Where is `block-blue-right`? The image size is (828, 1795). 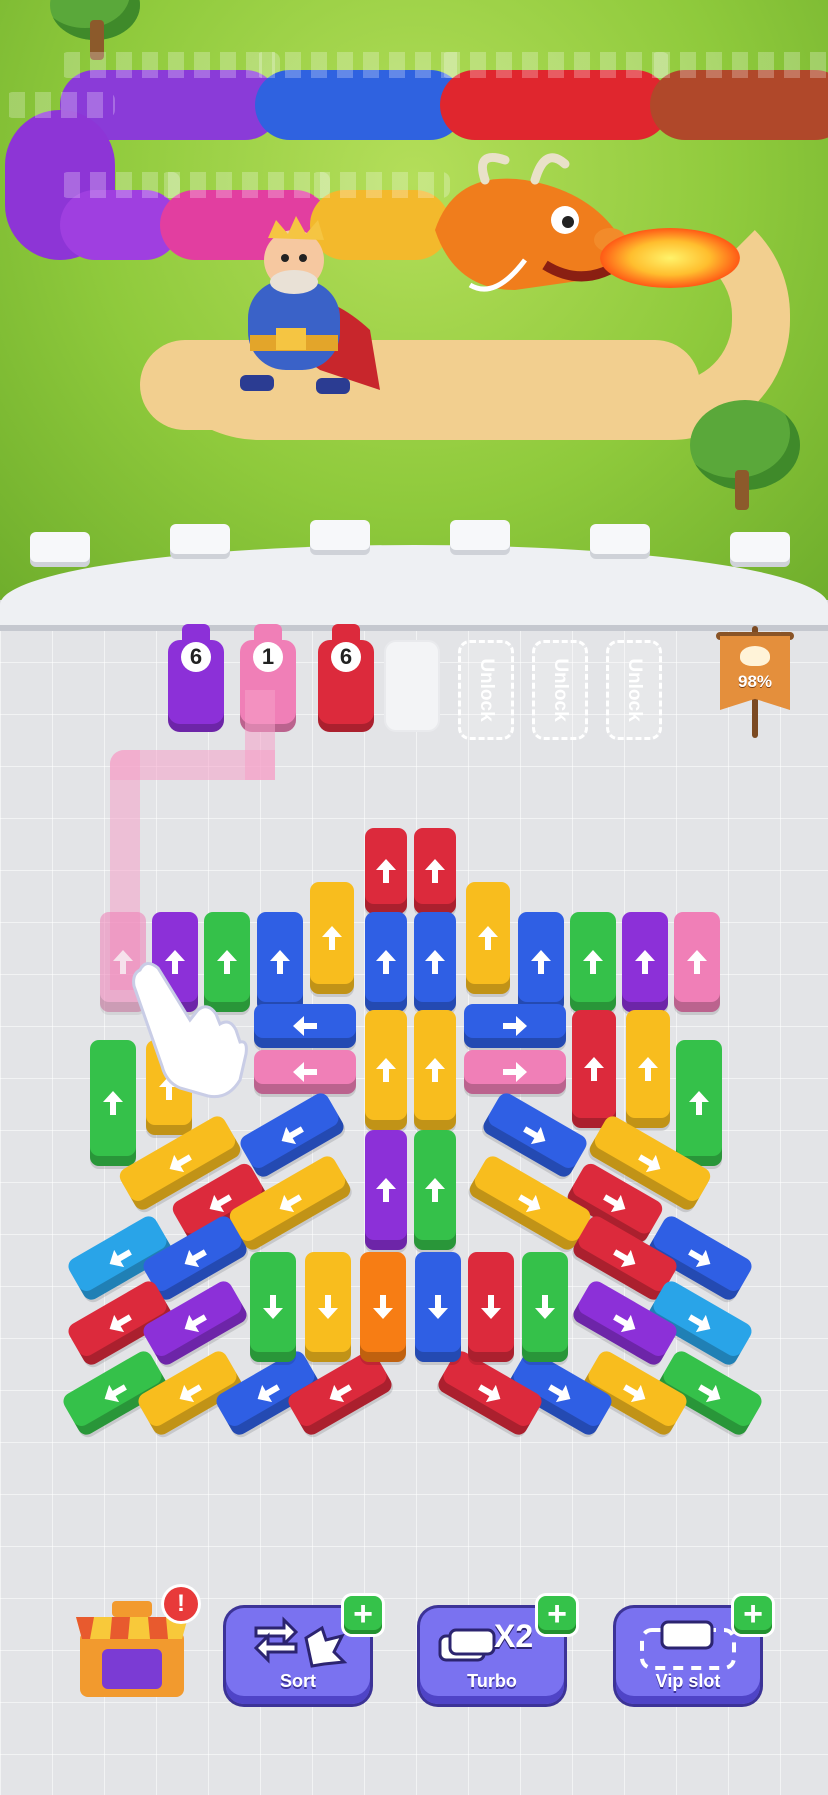
block-blue-right is located at coordinates (515, 1026).